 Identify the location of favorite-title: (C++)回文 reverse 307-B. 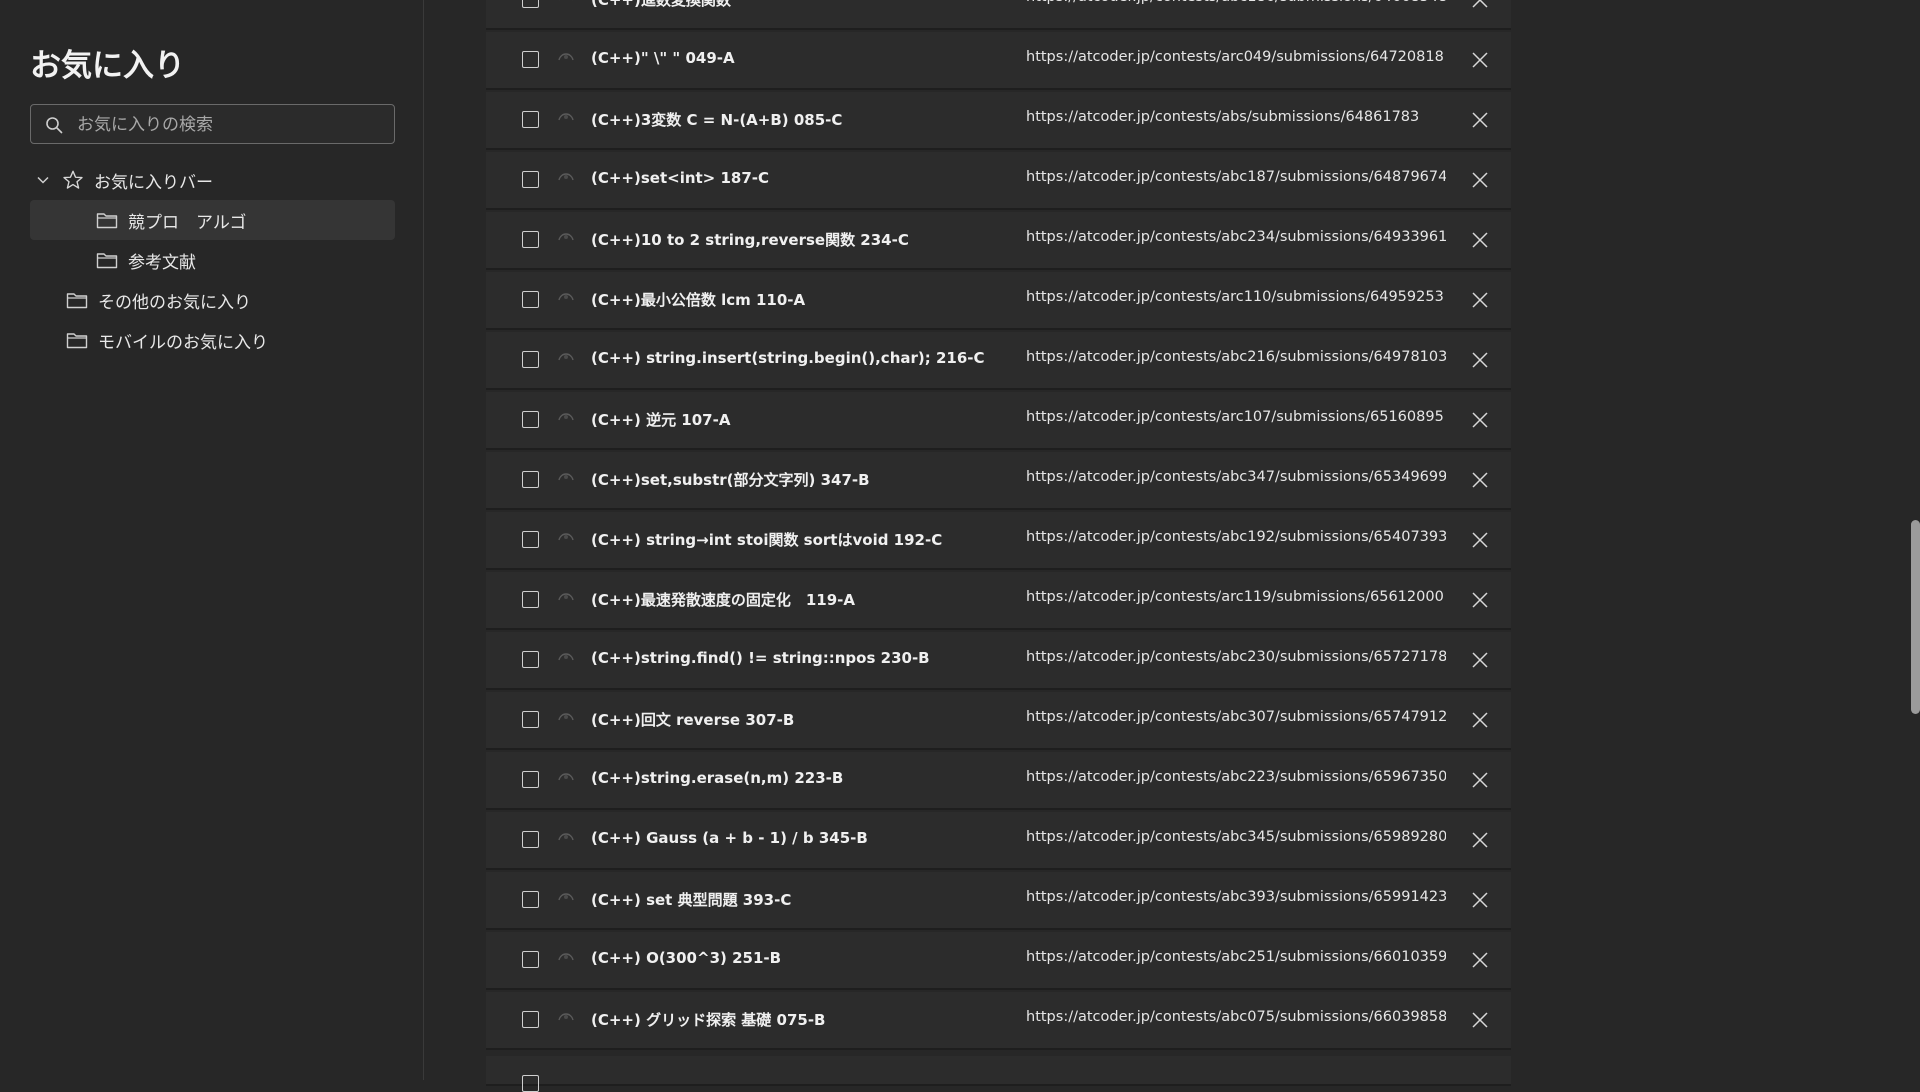
(801, 719).